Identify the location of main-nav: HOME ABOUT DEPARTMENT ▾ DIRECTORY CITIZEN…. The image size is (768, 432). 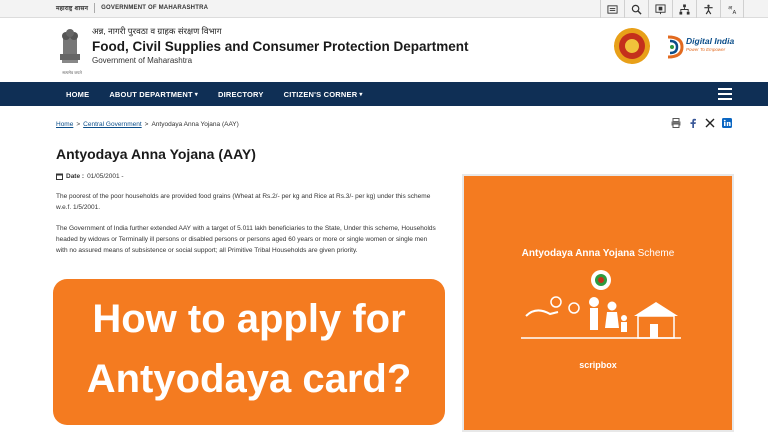
(384, 94).